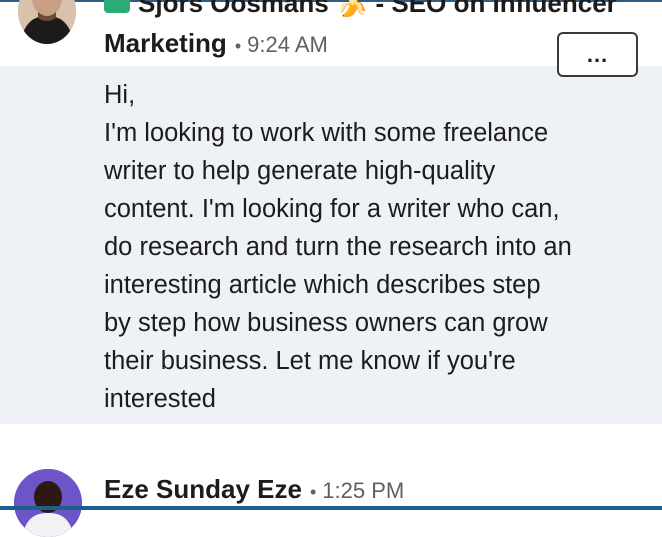 Image resolution: width=662 pixels, height=537 pixels. Describe the element at coordinates (377, 9) in the screenshot. I see `previous-sender-name: Sjors Oosmans 🍌 - SEO on Influencer` at that location.